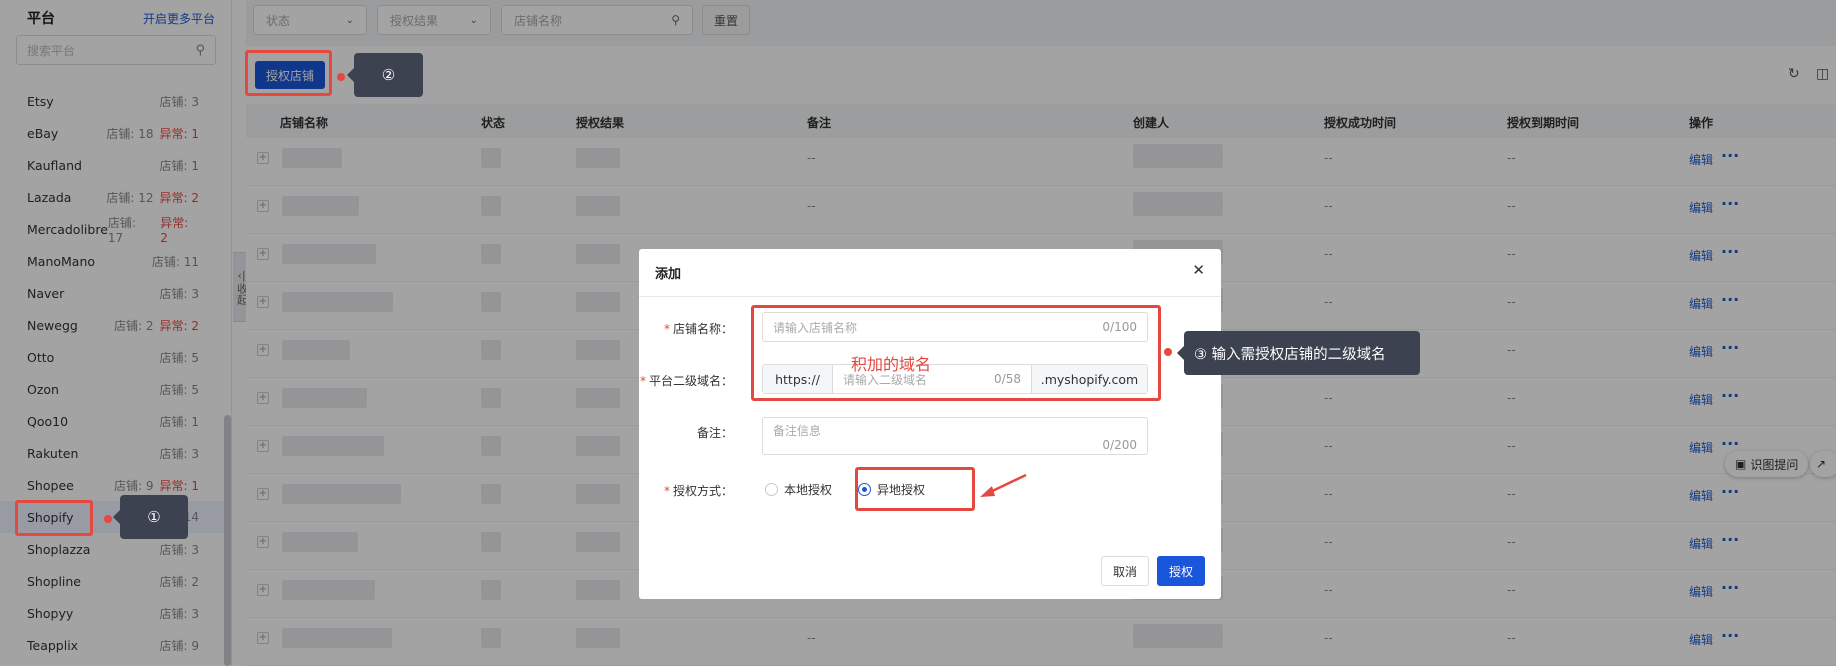 The image size is (1836, 666). I want to click on close-icon: ✕, so click(1198, 270).